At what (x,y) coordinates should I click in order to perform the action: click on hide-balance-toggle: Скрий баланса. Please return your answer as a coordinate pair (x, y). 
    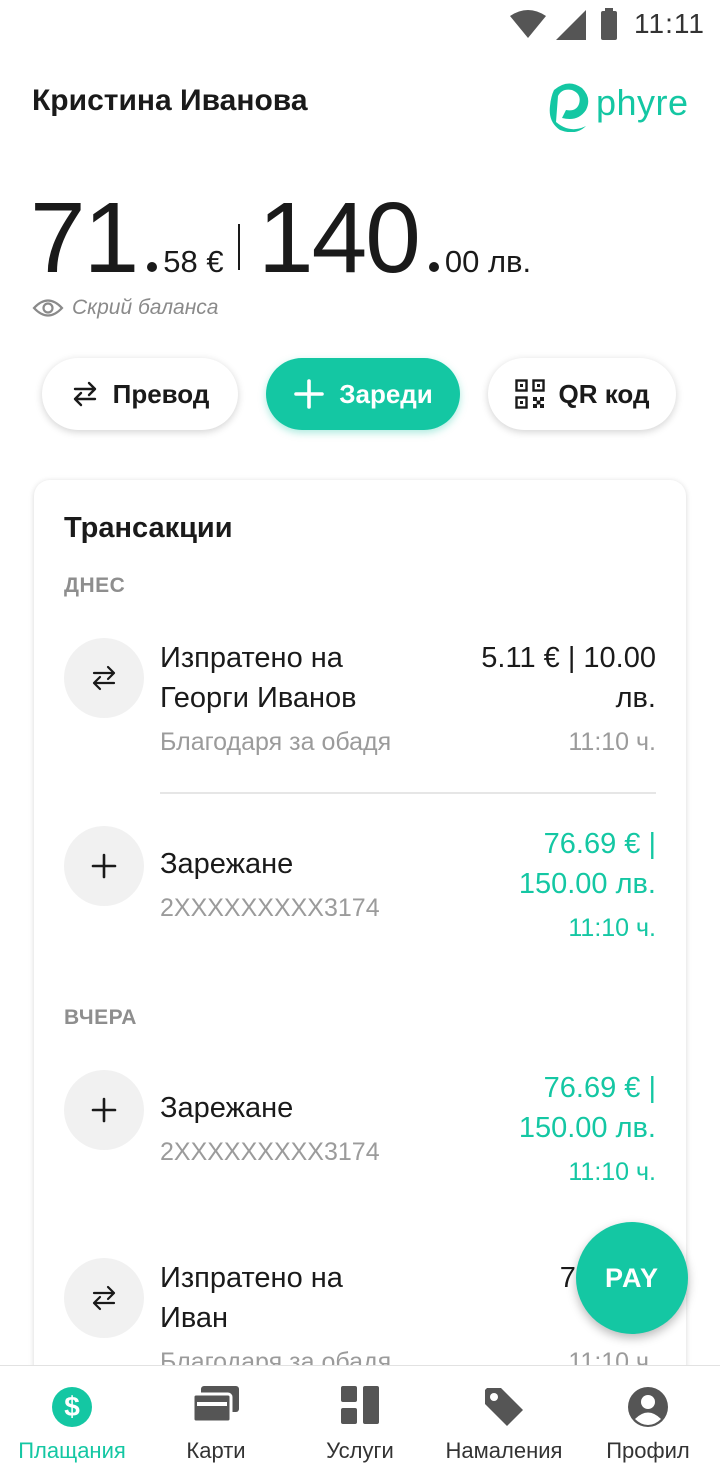
    Looking at the image, I should click on (125, 308).